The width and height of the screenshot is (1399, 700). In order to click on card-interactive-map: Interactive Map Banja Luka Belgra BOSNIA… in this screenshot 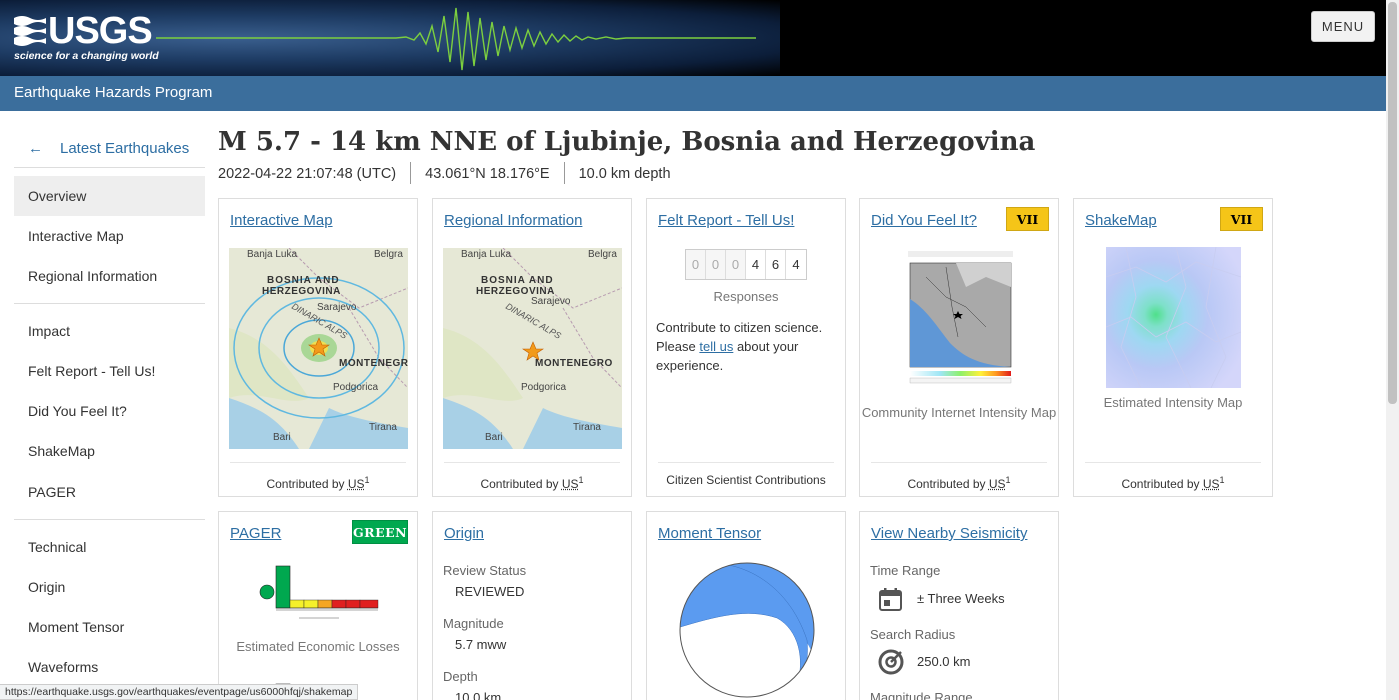, I will do `click(318, 347)`.